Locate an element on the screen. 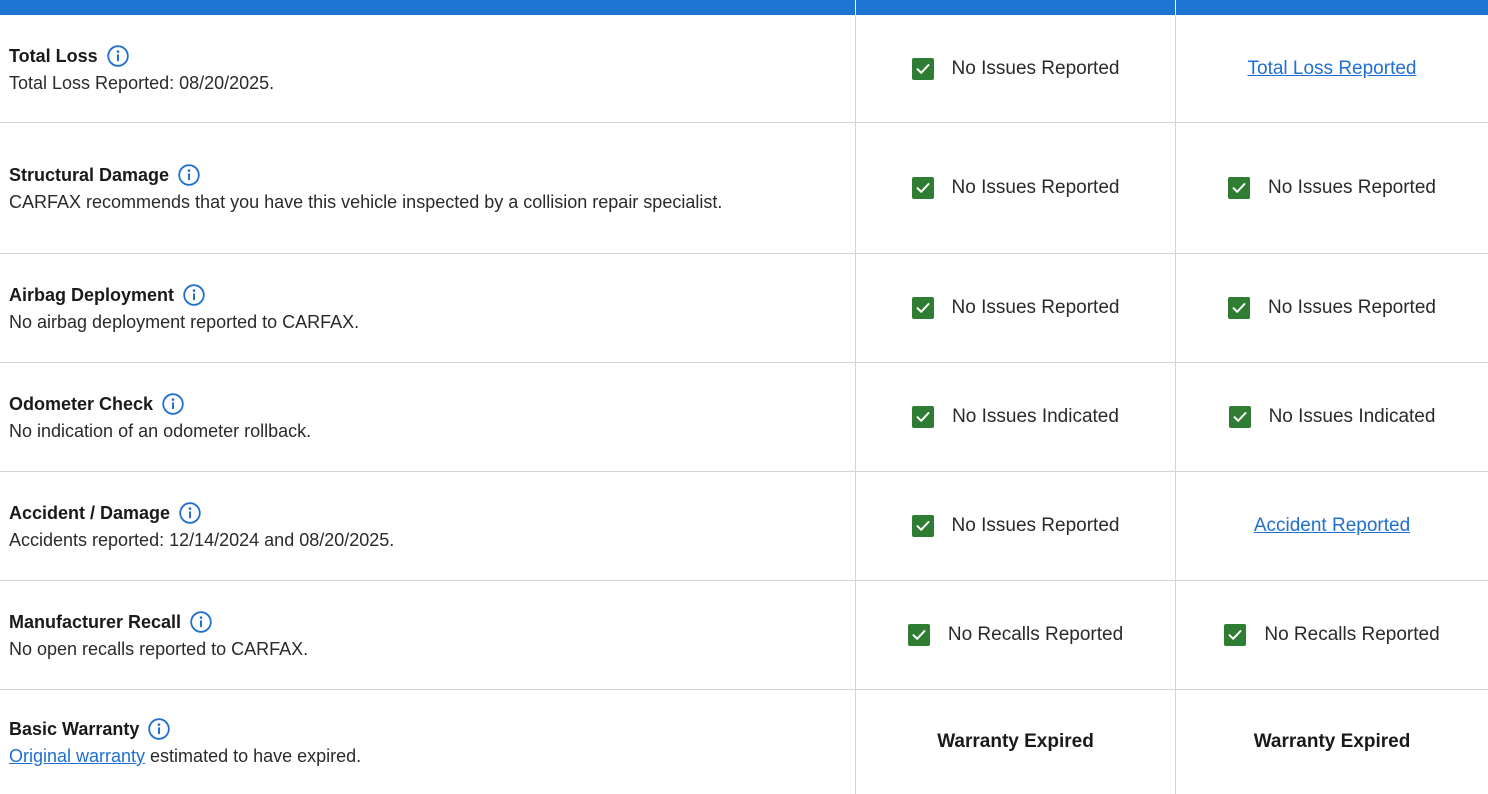 The height and width of the screenshot is (794, 1488). row-title: Odometer Check is located at coordinates (160, 404).